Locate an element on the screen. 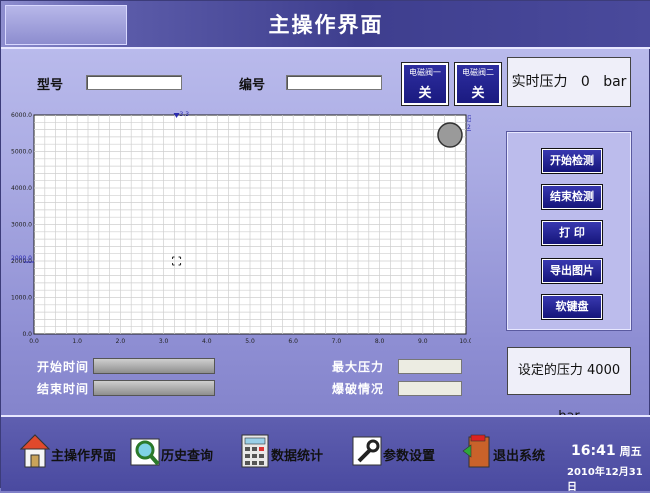 The image size is (650, 493). valve-2-name: 电磁阀二 is located at coordinates (478, 72).